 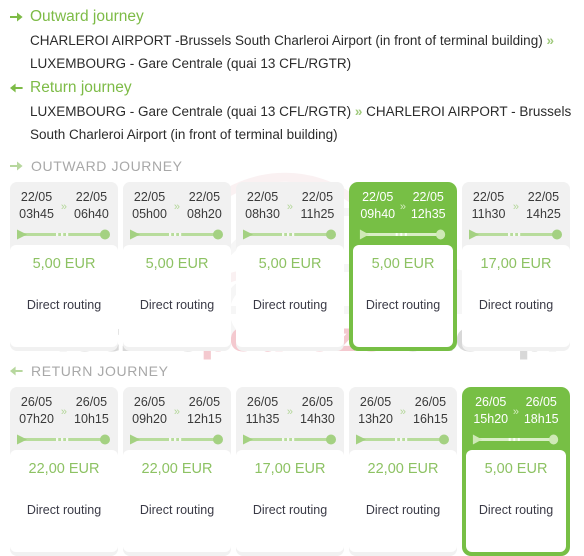 What do you see at coordinates (64, 205) in the screenshot?
I see `card-times: 22/05 03h45 » 22/05 06h40` at bounding box center [64, 205].